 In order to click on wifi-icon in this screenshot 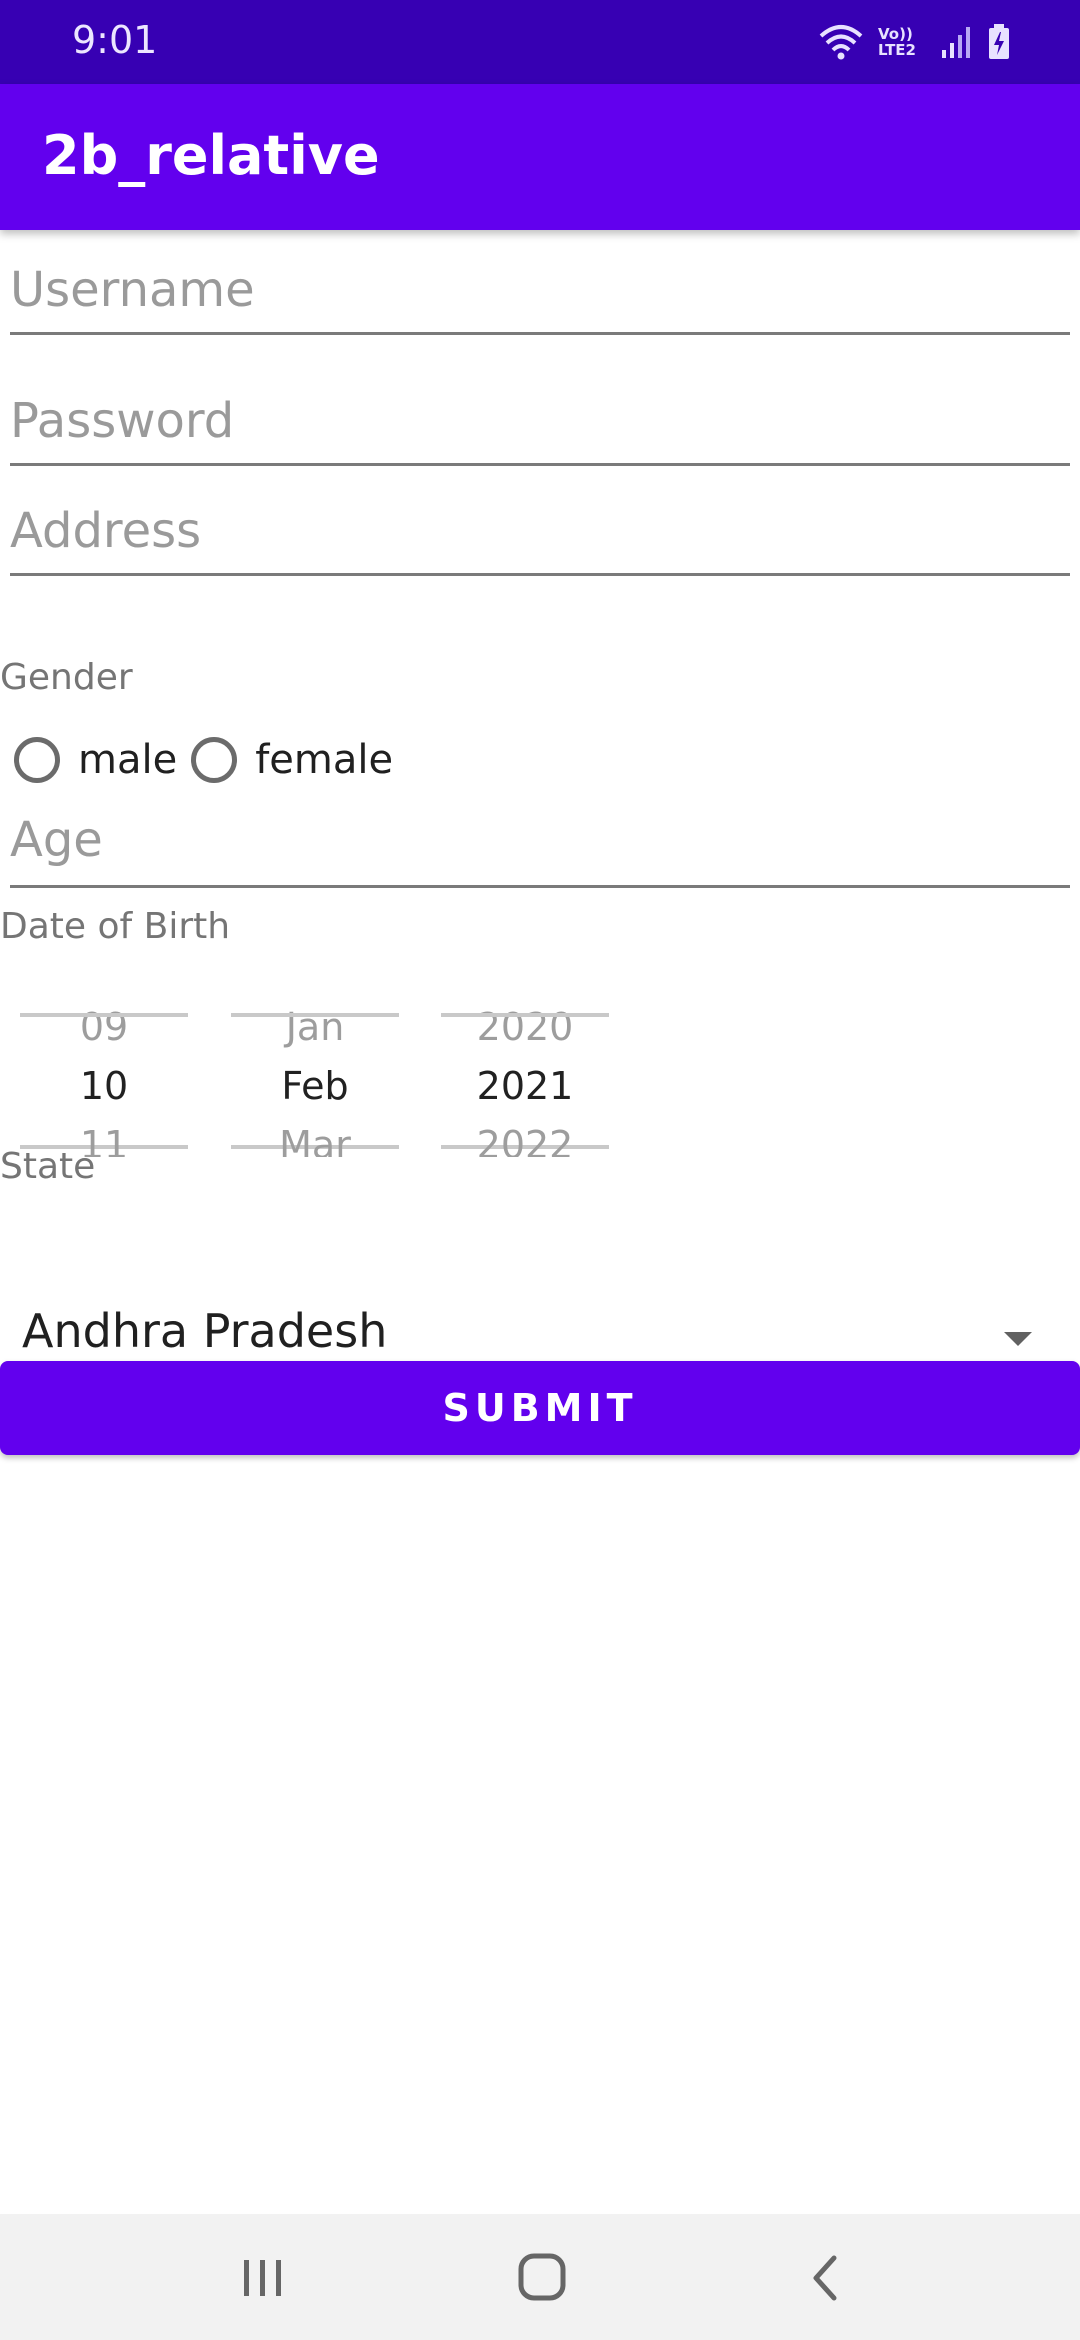, I will do `click(841, 42)`.